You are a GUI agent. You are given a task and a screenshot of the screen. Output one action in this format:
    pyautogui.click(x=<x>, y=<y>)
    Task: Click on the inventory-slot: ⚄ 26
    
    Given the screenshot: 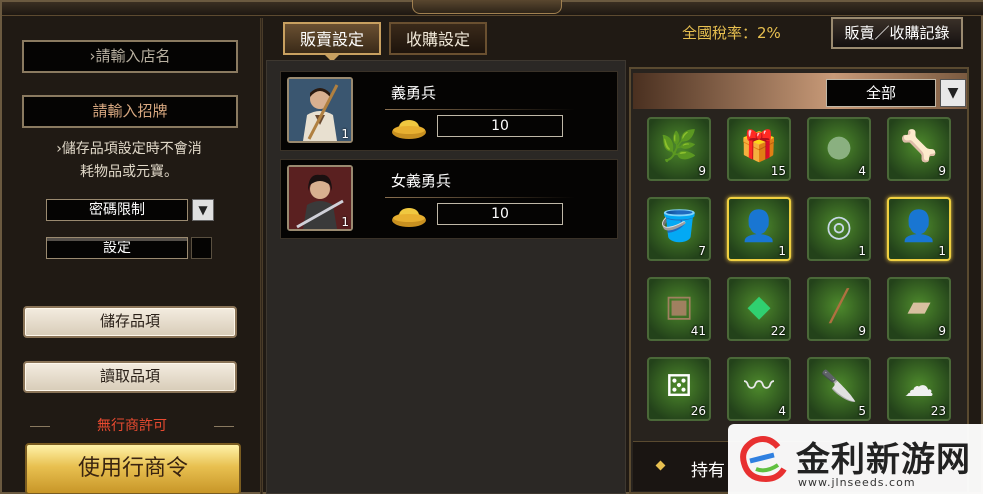 What is the action you would take?
    pyautogui.click(x=679, y=389)
    